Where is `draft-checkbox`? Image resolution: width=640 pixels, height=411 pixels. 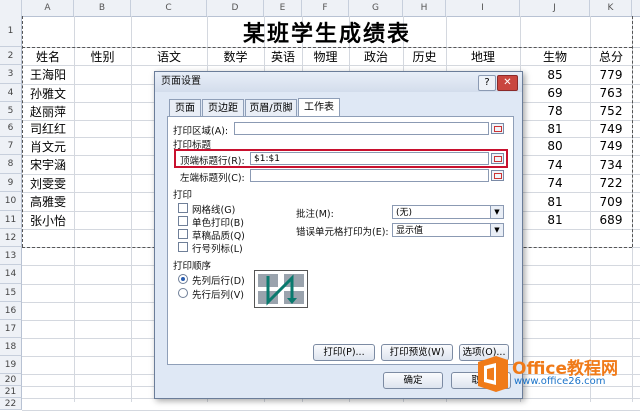 draft-checkbox is located at coordinates (183, 234).